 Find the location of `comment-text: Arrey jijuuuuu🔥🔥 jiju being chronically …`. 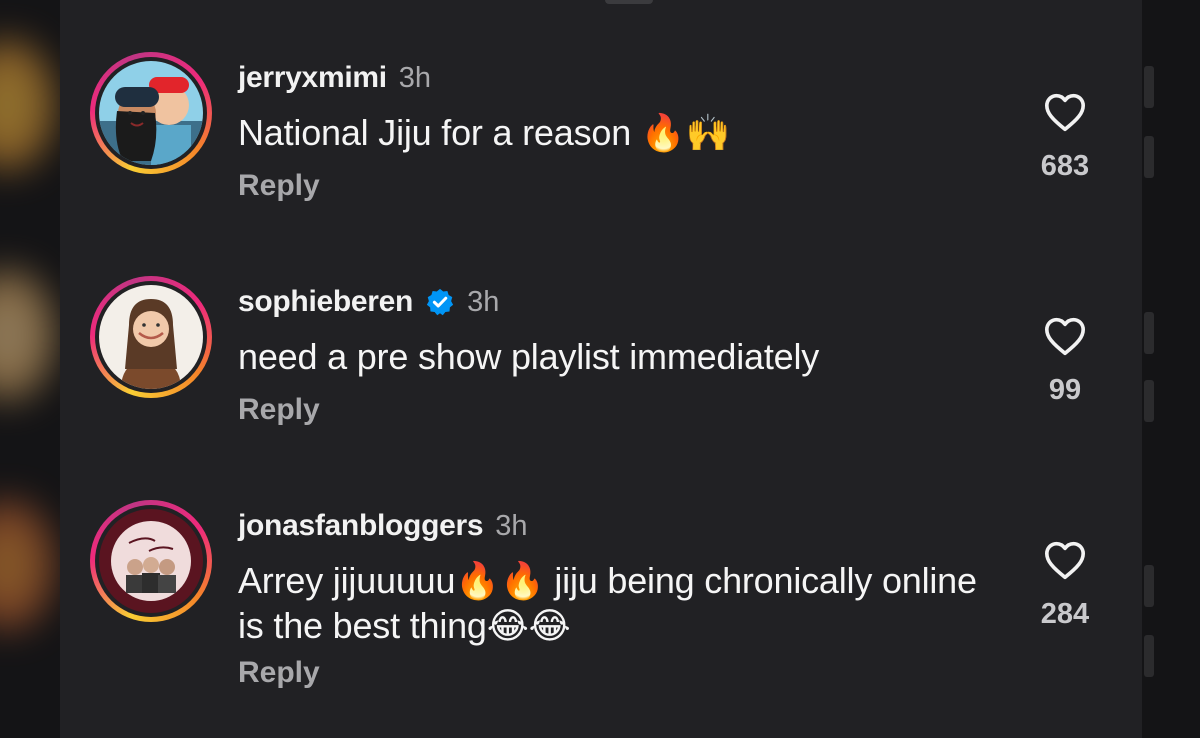

comment-text: Arrey jijuuuuu🔥🔥 jiju being chronically … is located at coordinates (607, 603).